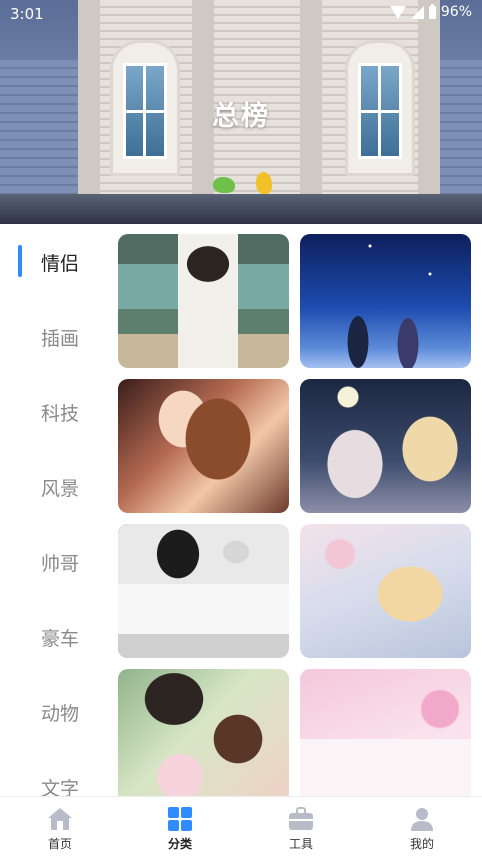 The image size is (482, 858). Describe the element at coordinates (60, 564) in the screenshot. I see `category-label: 帅哥` at that location.